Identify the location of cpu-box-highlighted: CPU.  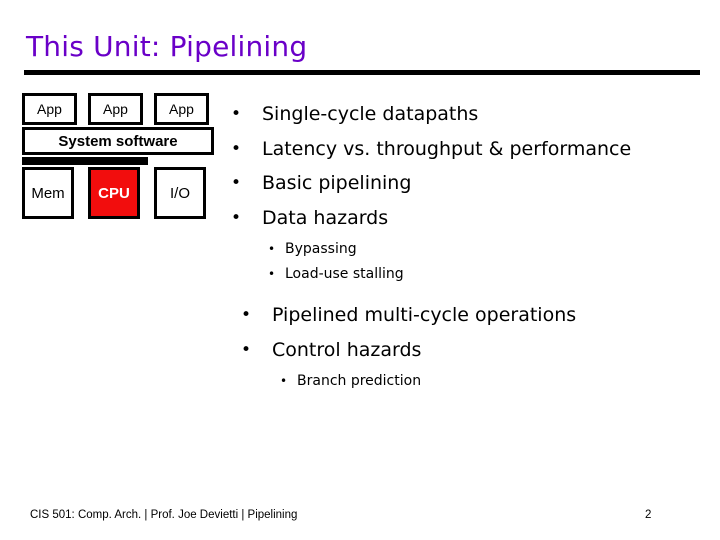
(114, 193).